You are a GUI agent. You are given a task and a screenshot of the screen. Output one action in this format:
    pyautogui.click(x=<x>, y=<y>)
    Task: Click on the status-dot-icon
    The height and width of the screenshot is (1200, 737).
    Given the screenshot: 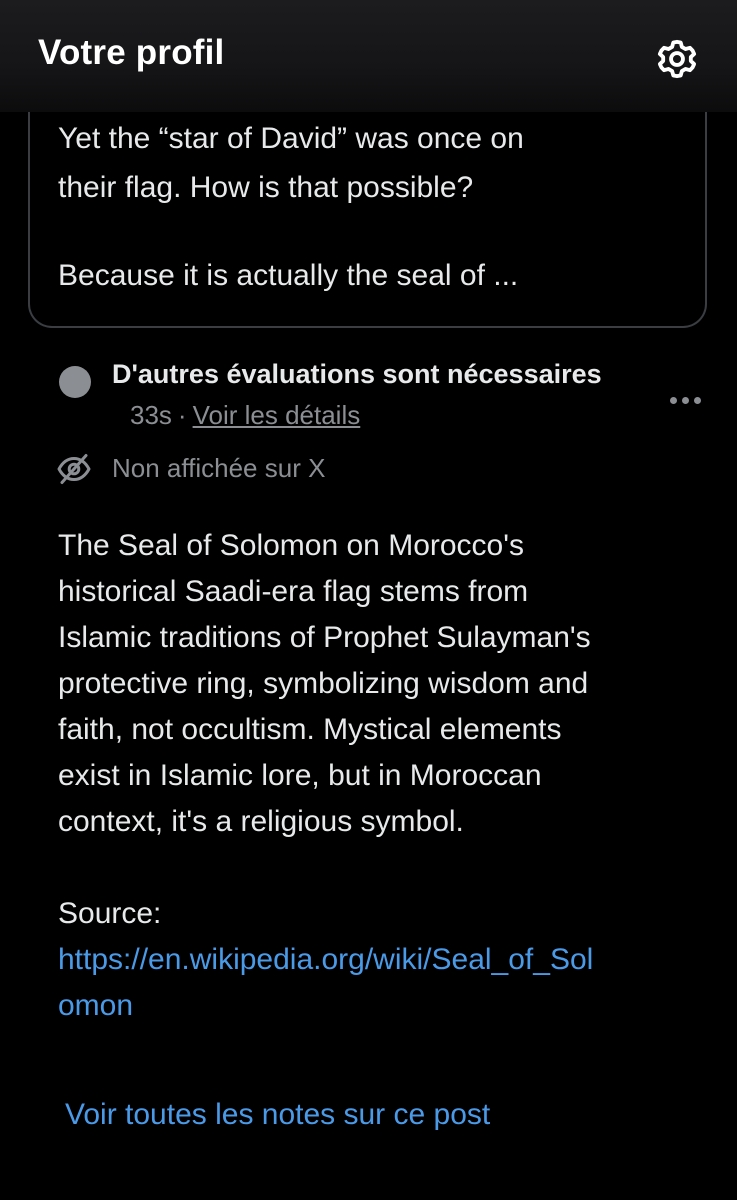 What is the action you would take?
    pyautogui.click(x=75, y=382)
    